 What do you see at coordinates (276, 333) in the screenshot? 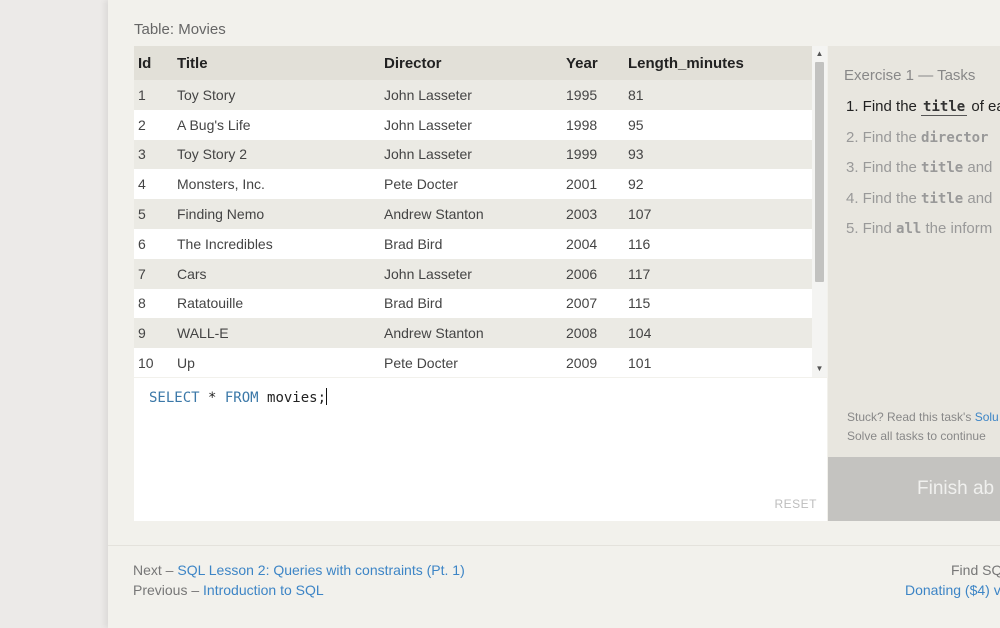
I see `cell-title: WALL-E` at bounding box center [276, 333].